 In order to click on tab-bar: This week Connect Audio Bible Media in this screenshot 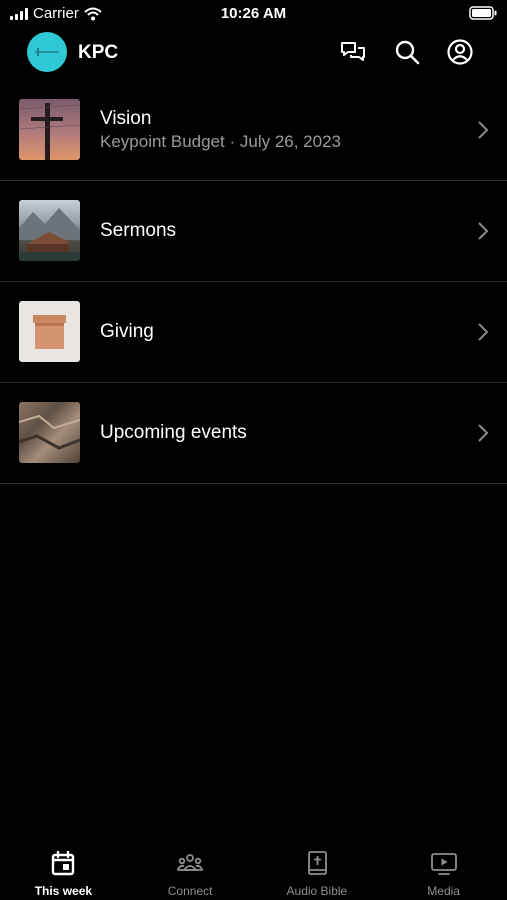, I will do `click(253, 870)`.